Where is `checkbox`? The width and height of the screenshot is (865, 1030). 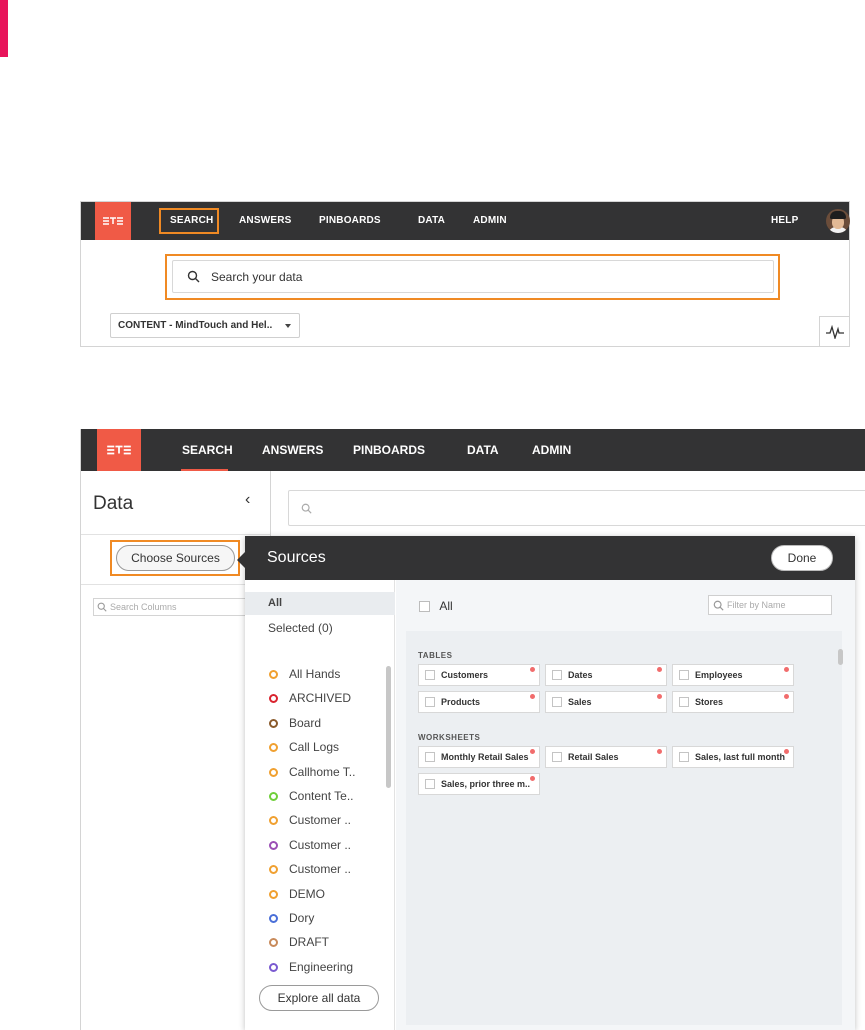 checkbox is located at coordinates (424, 606).